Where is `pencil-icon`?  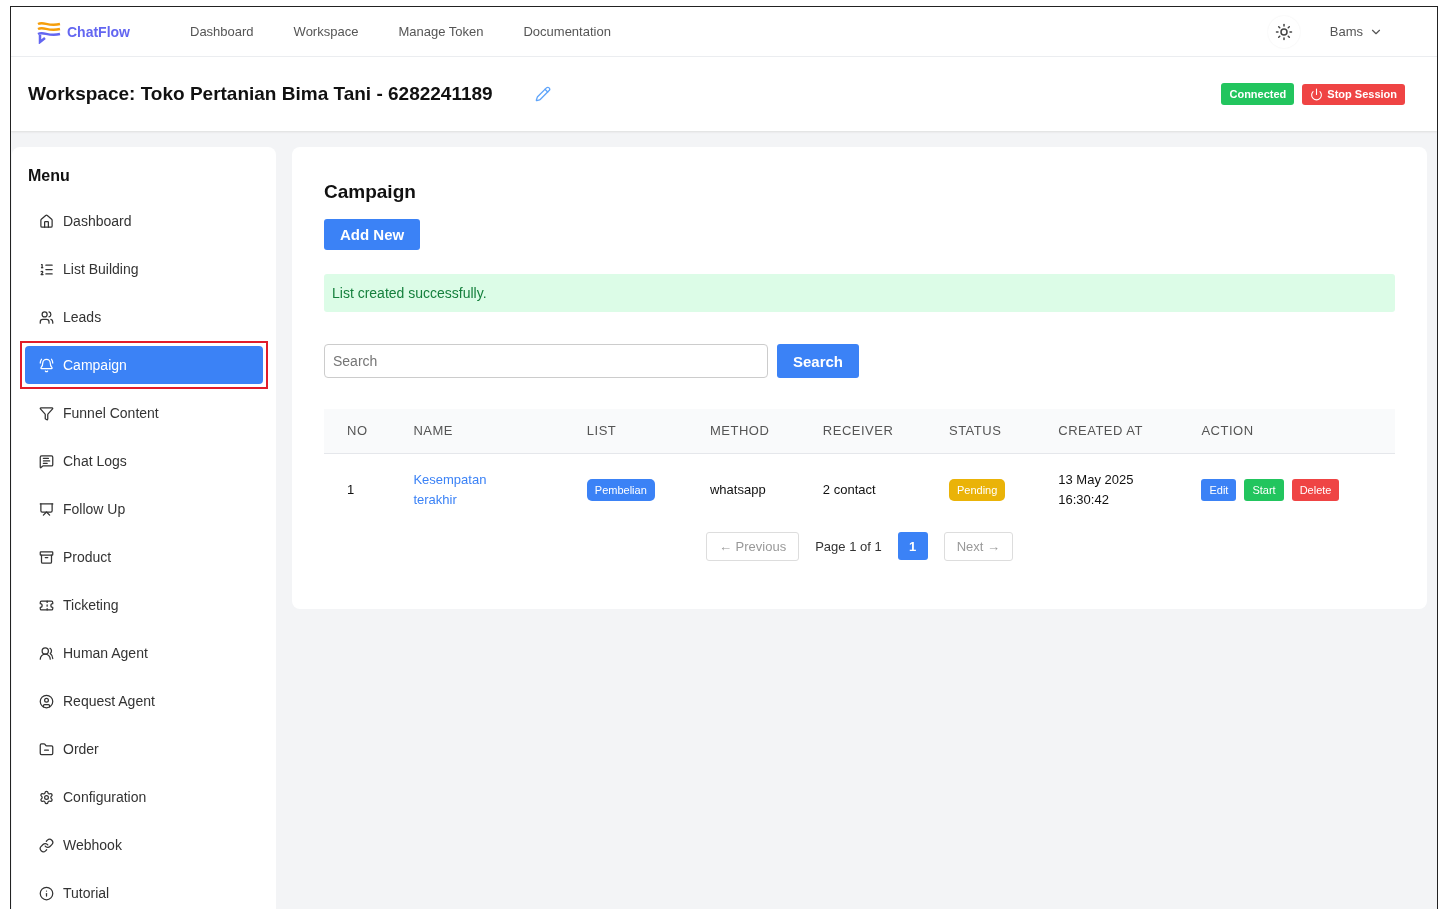
pencil-icon is located at coordinates (542, 94).